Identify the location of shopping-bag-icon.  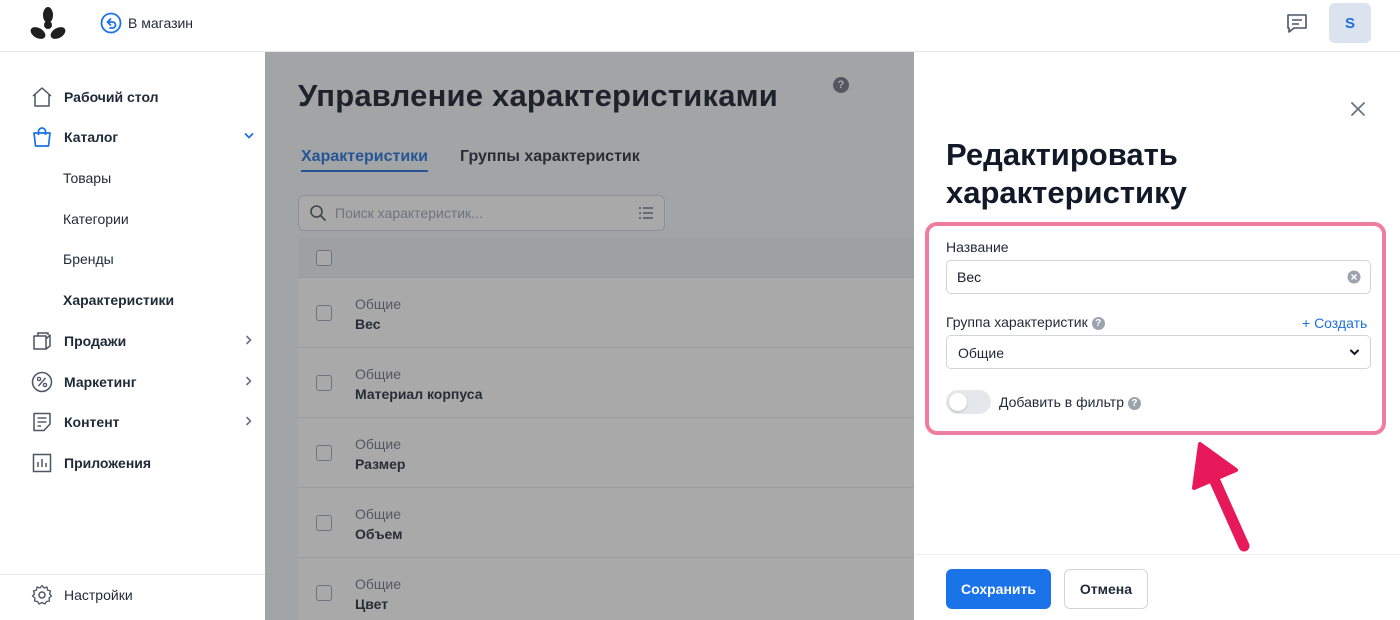
(42, 137).